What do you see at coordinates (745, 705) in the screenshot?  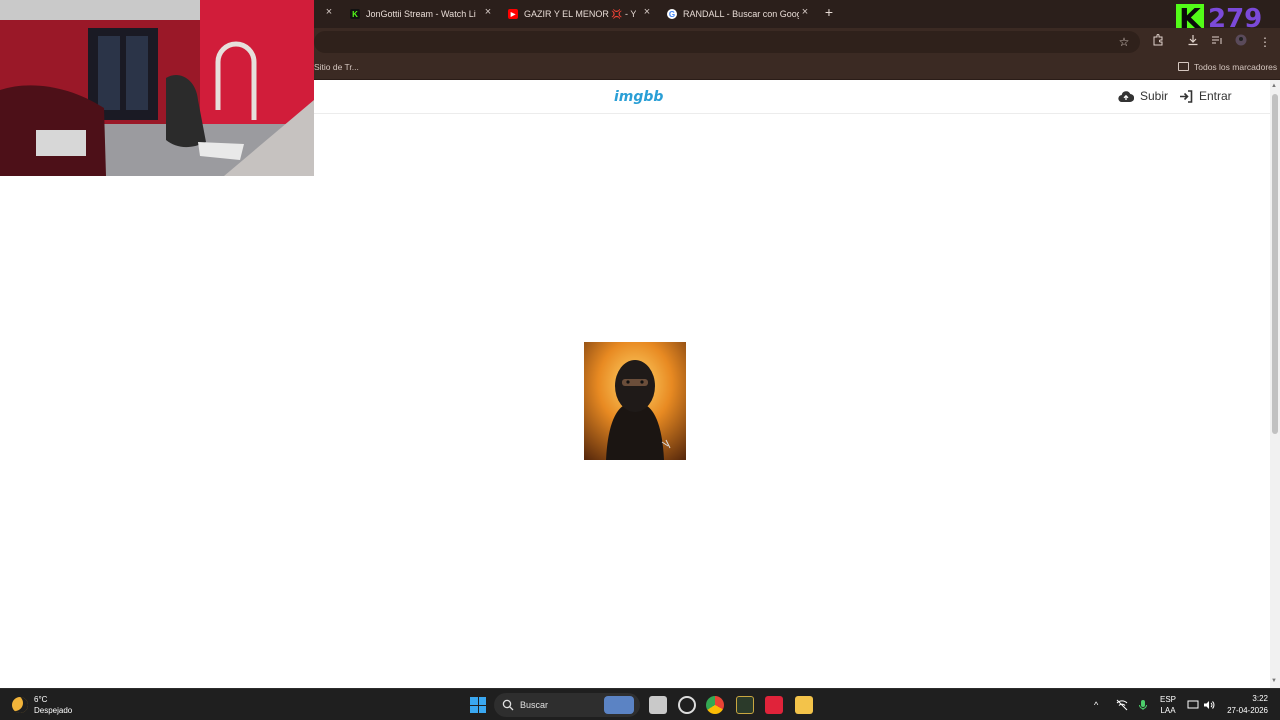 I see `league-of-legends-icon` at bounding box center [745, 705].